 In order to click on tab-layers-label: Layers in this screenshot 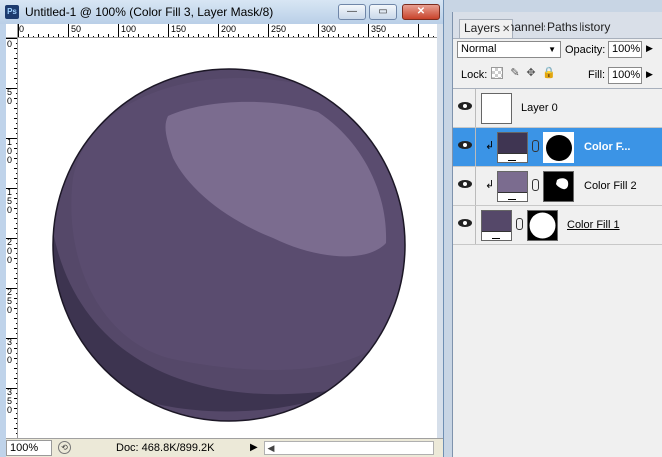, I will do `click(482, 28)`.